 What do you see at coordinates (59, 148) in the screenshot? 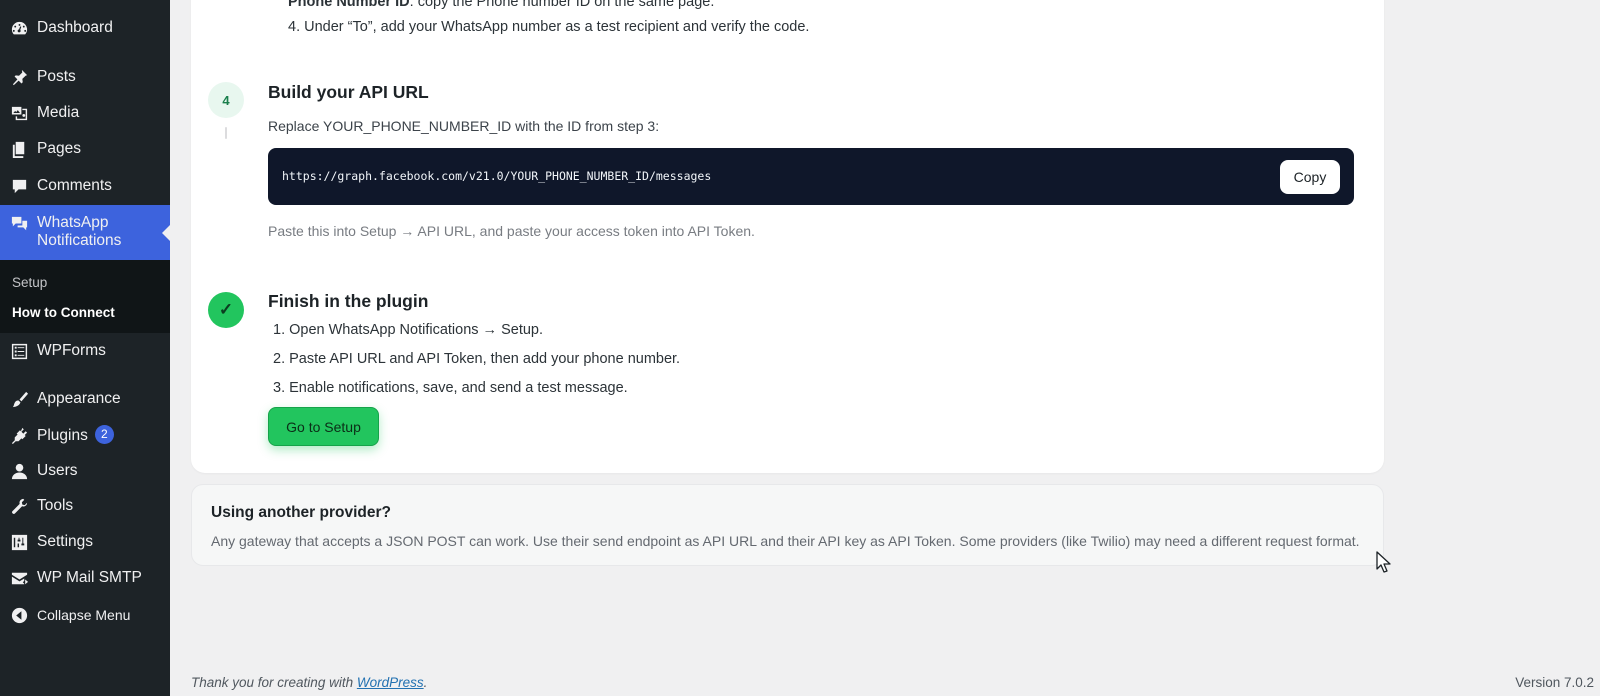
I see `menu-label: Pages` at bounding box center [59, 148].